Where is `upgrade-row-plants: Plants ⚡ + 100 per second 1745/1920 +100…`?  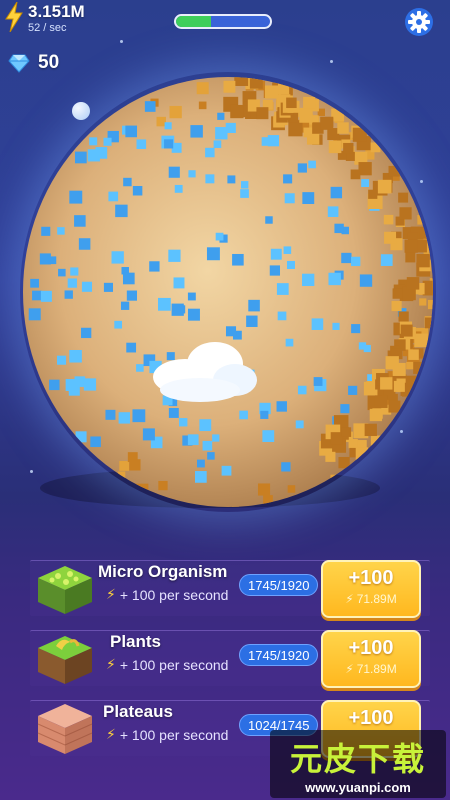
upgrade-row-plants: Plants ⚡ + 100 per second 1745/1920 +100… is located at coordinates (225, 657).